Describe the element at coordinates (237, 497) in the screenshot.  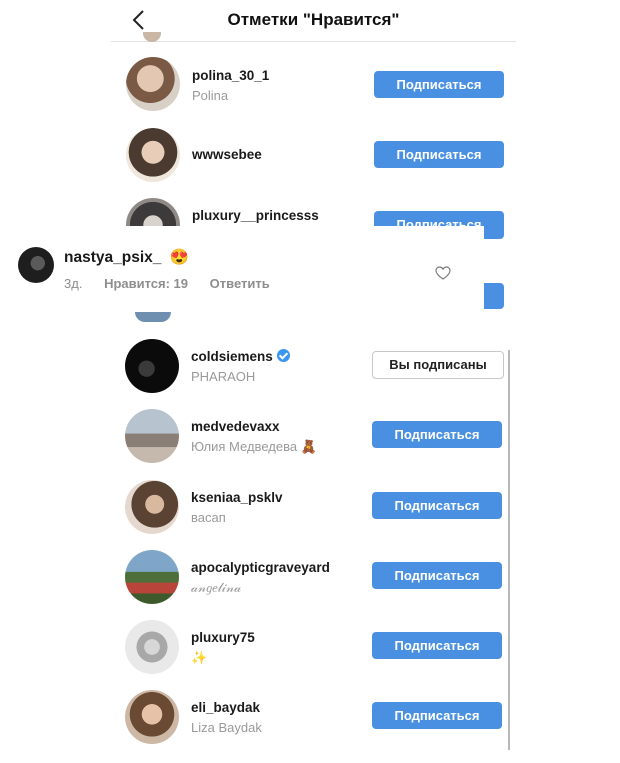
I see `username: kseniaa_psklv` at that location.